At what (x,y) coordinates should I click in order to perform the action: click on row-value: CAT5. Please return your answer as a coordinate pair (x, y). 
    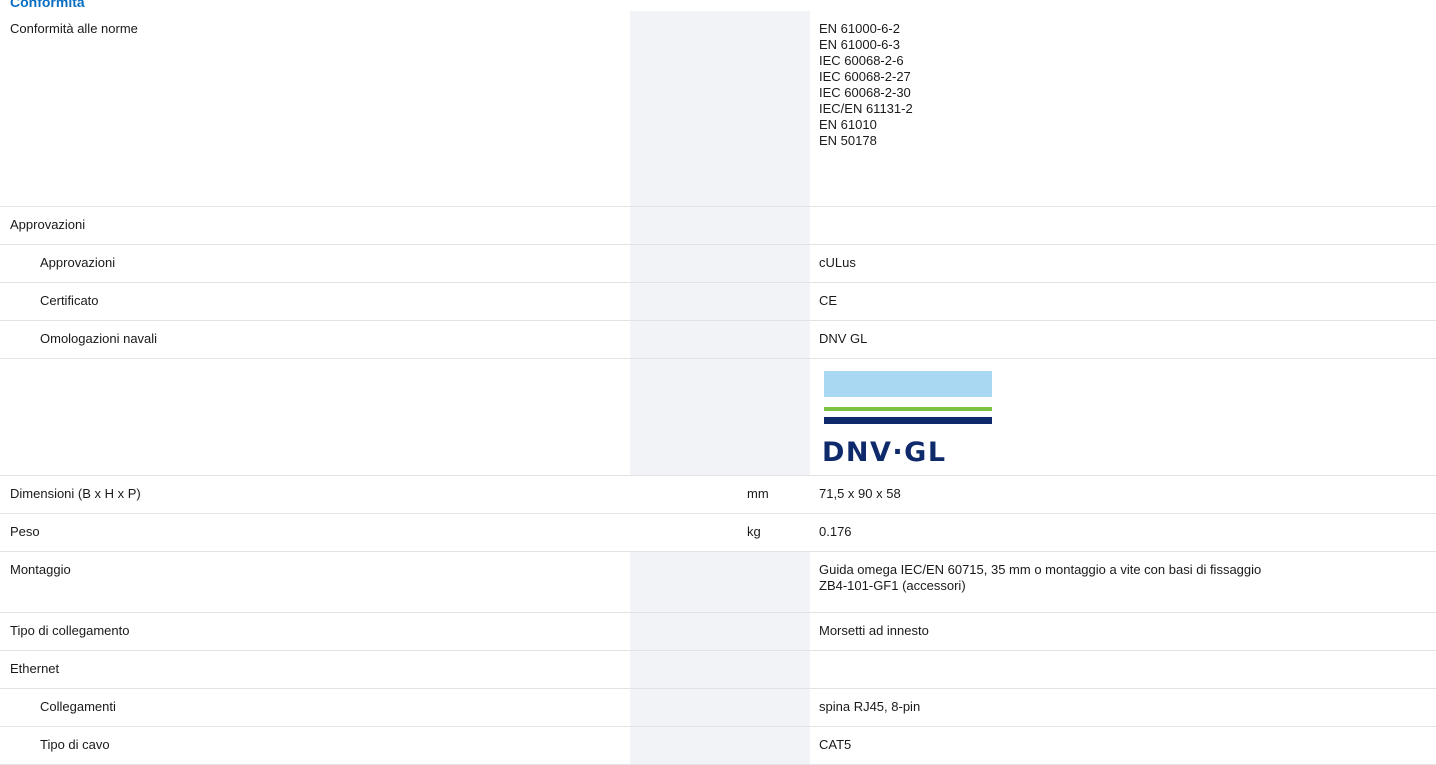
    Looking at the image, I should click on (1123, 745).